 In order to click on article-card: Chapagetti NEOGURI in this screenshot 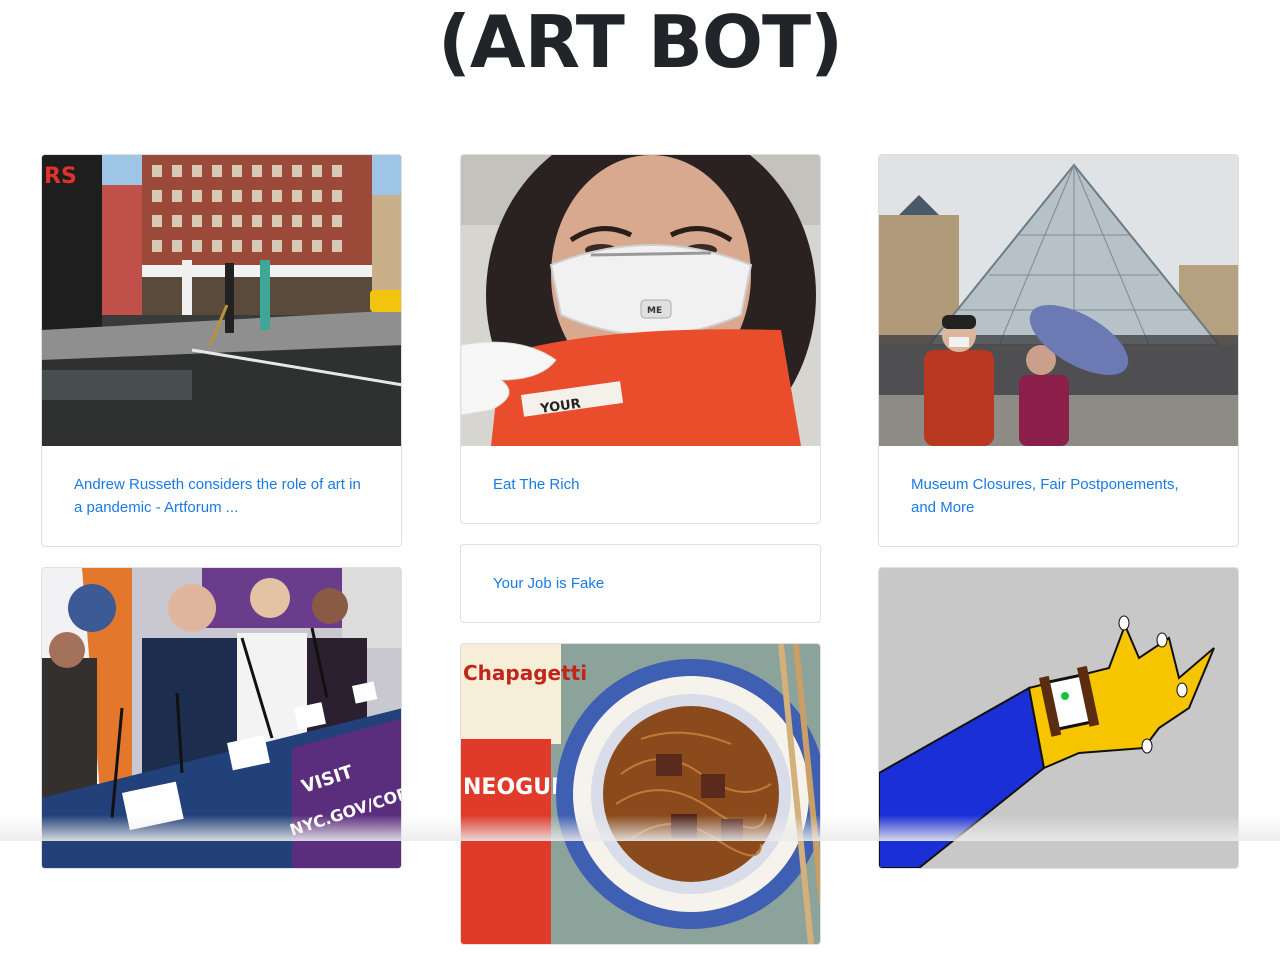, I will do `click(640, 794)`.